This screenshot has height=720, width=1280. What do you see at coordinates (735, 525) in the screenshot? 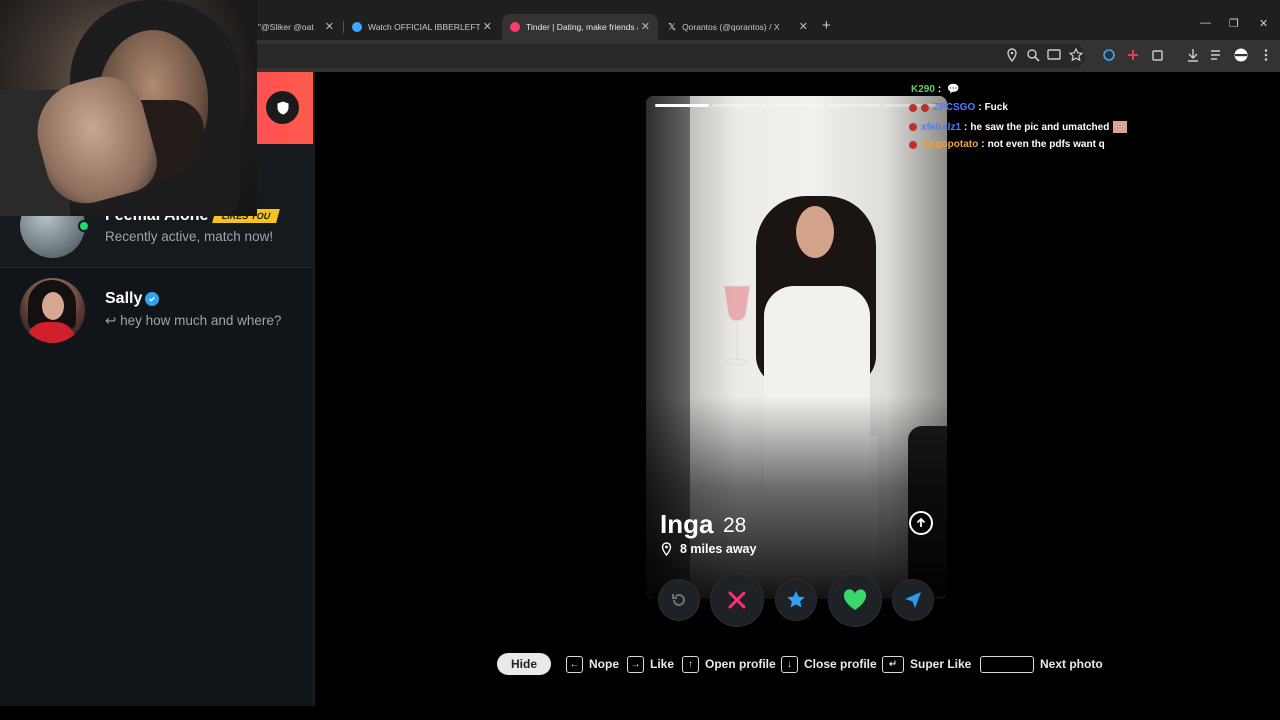
I see `profile-age: 28` at bounding box center [735, 525].